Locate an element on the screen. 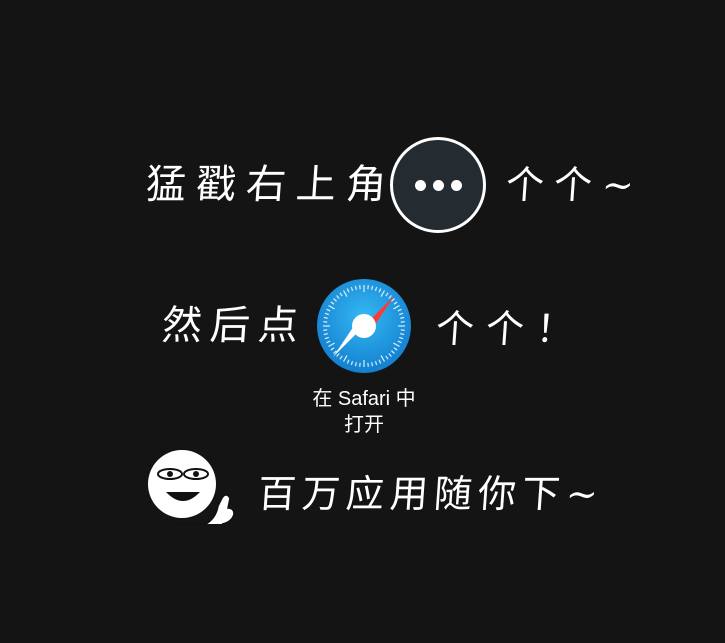  step3-instruction: 百万应用随你下~ is located at coordinates (431, 494).